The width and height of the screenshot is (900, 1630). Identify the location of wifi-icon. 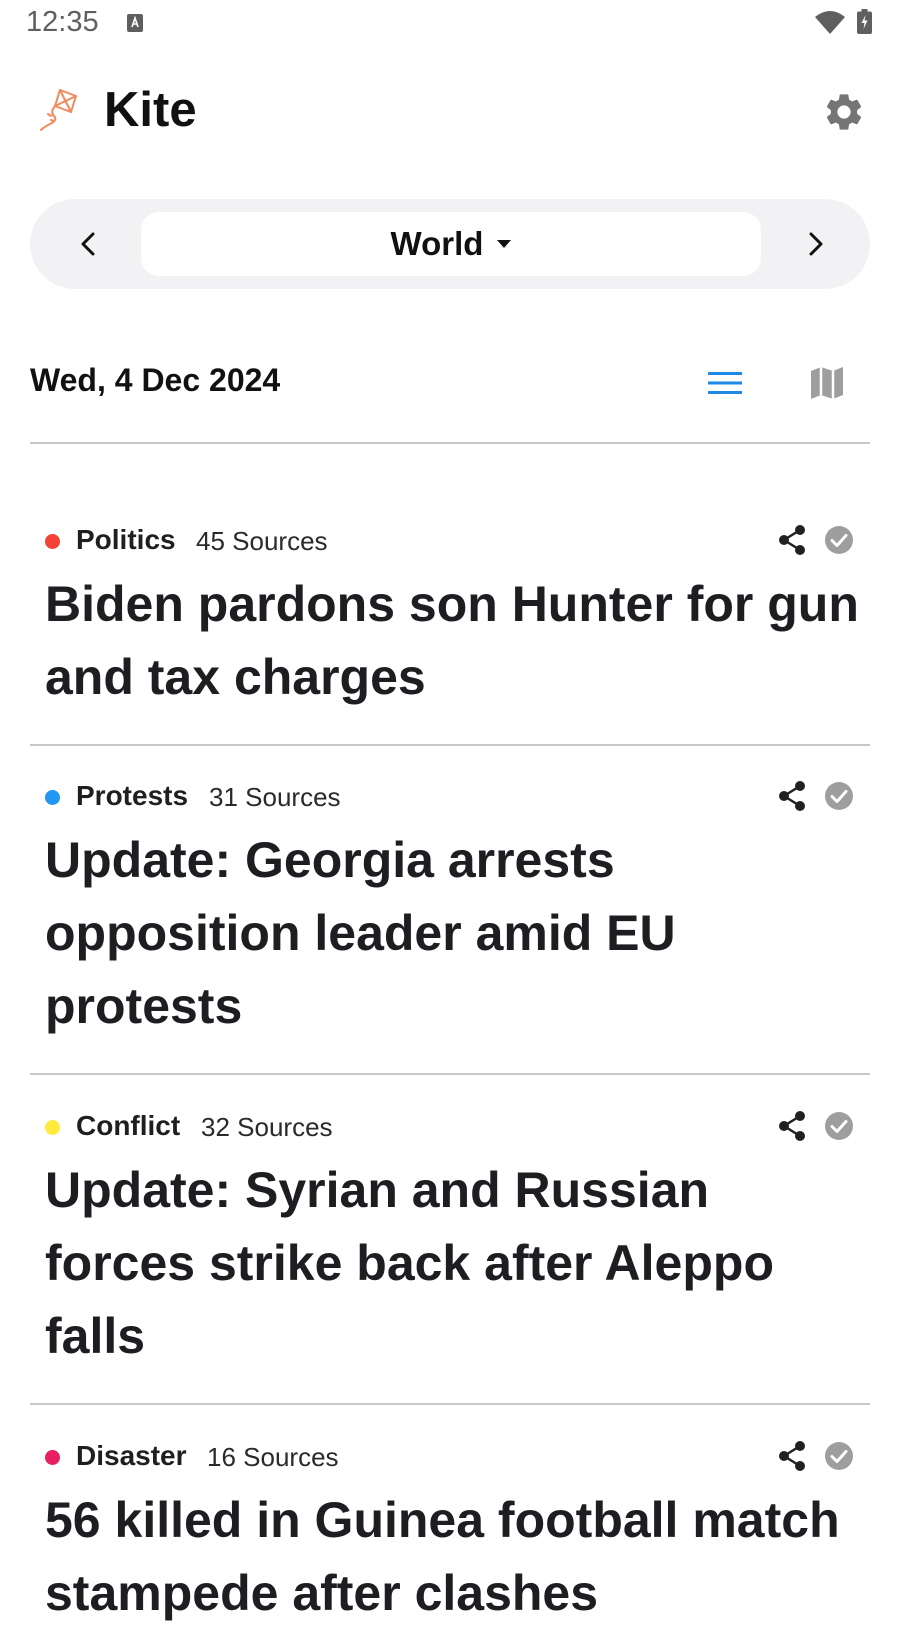
(830, 22).